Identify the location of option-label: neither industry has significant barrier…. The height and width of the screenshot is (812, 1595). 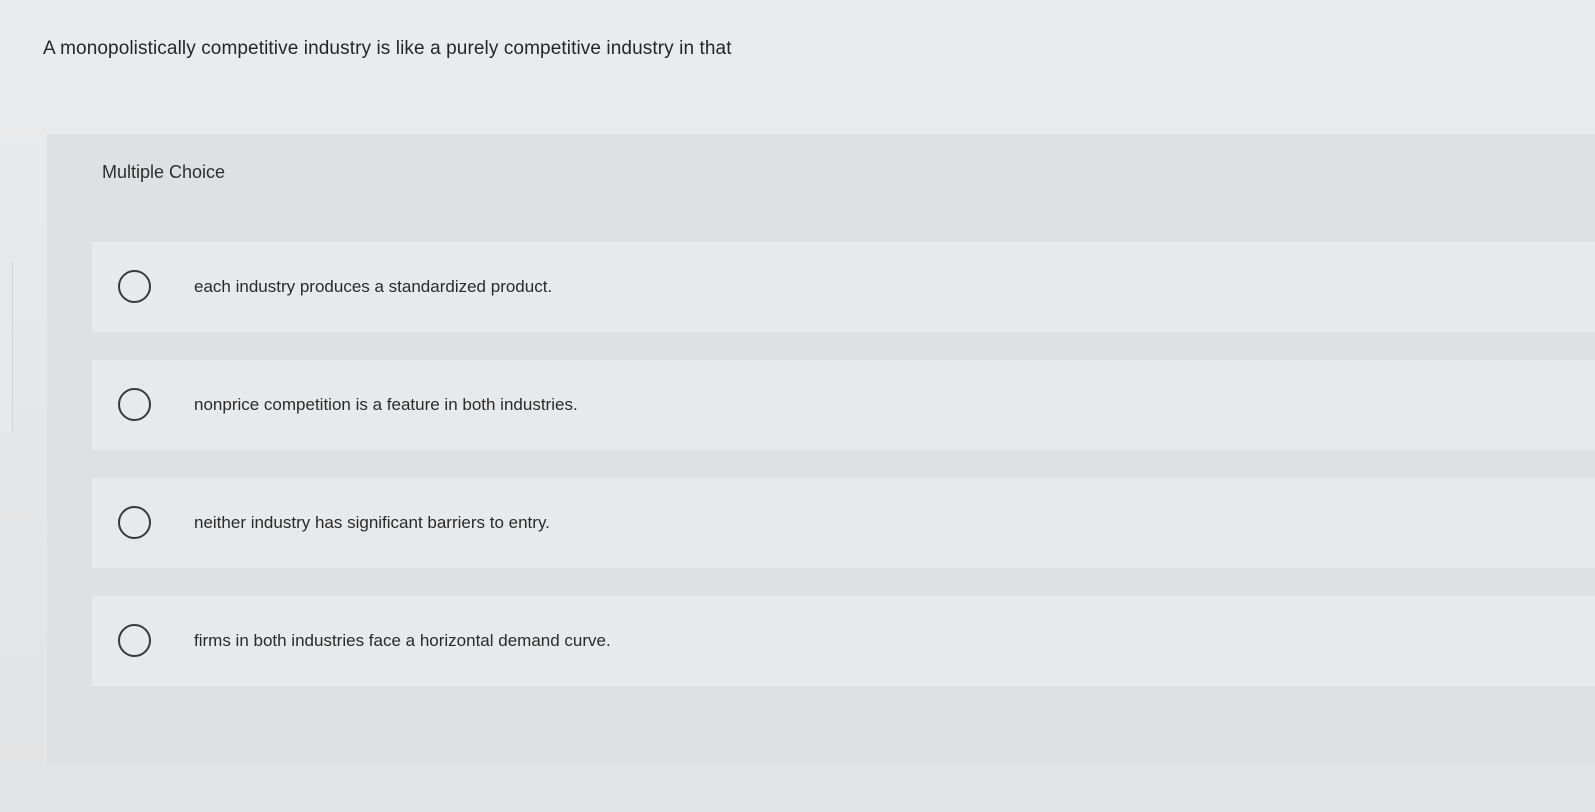
(372, 522).